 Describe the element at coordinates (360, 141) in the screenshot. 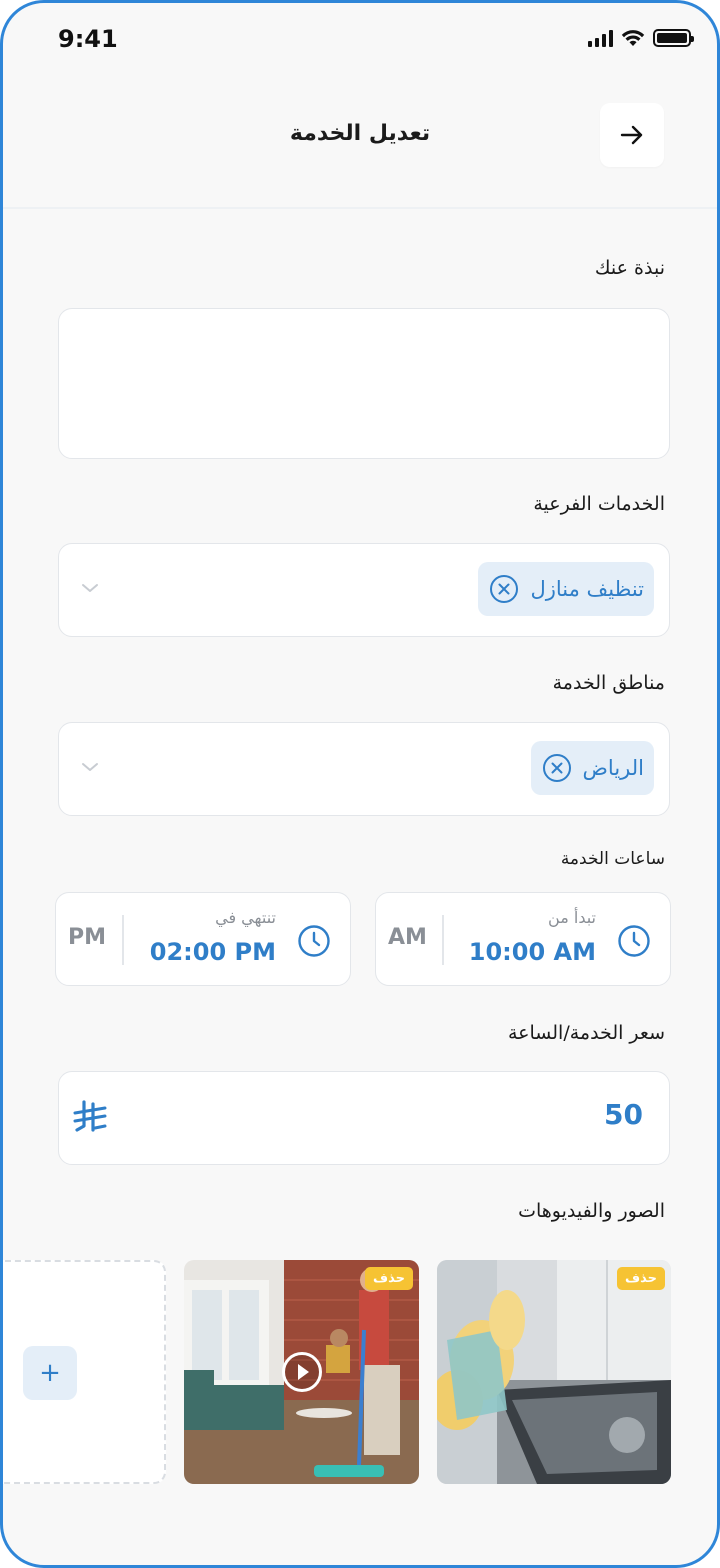

I see `header: تعديل الخدمة` at that location.